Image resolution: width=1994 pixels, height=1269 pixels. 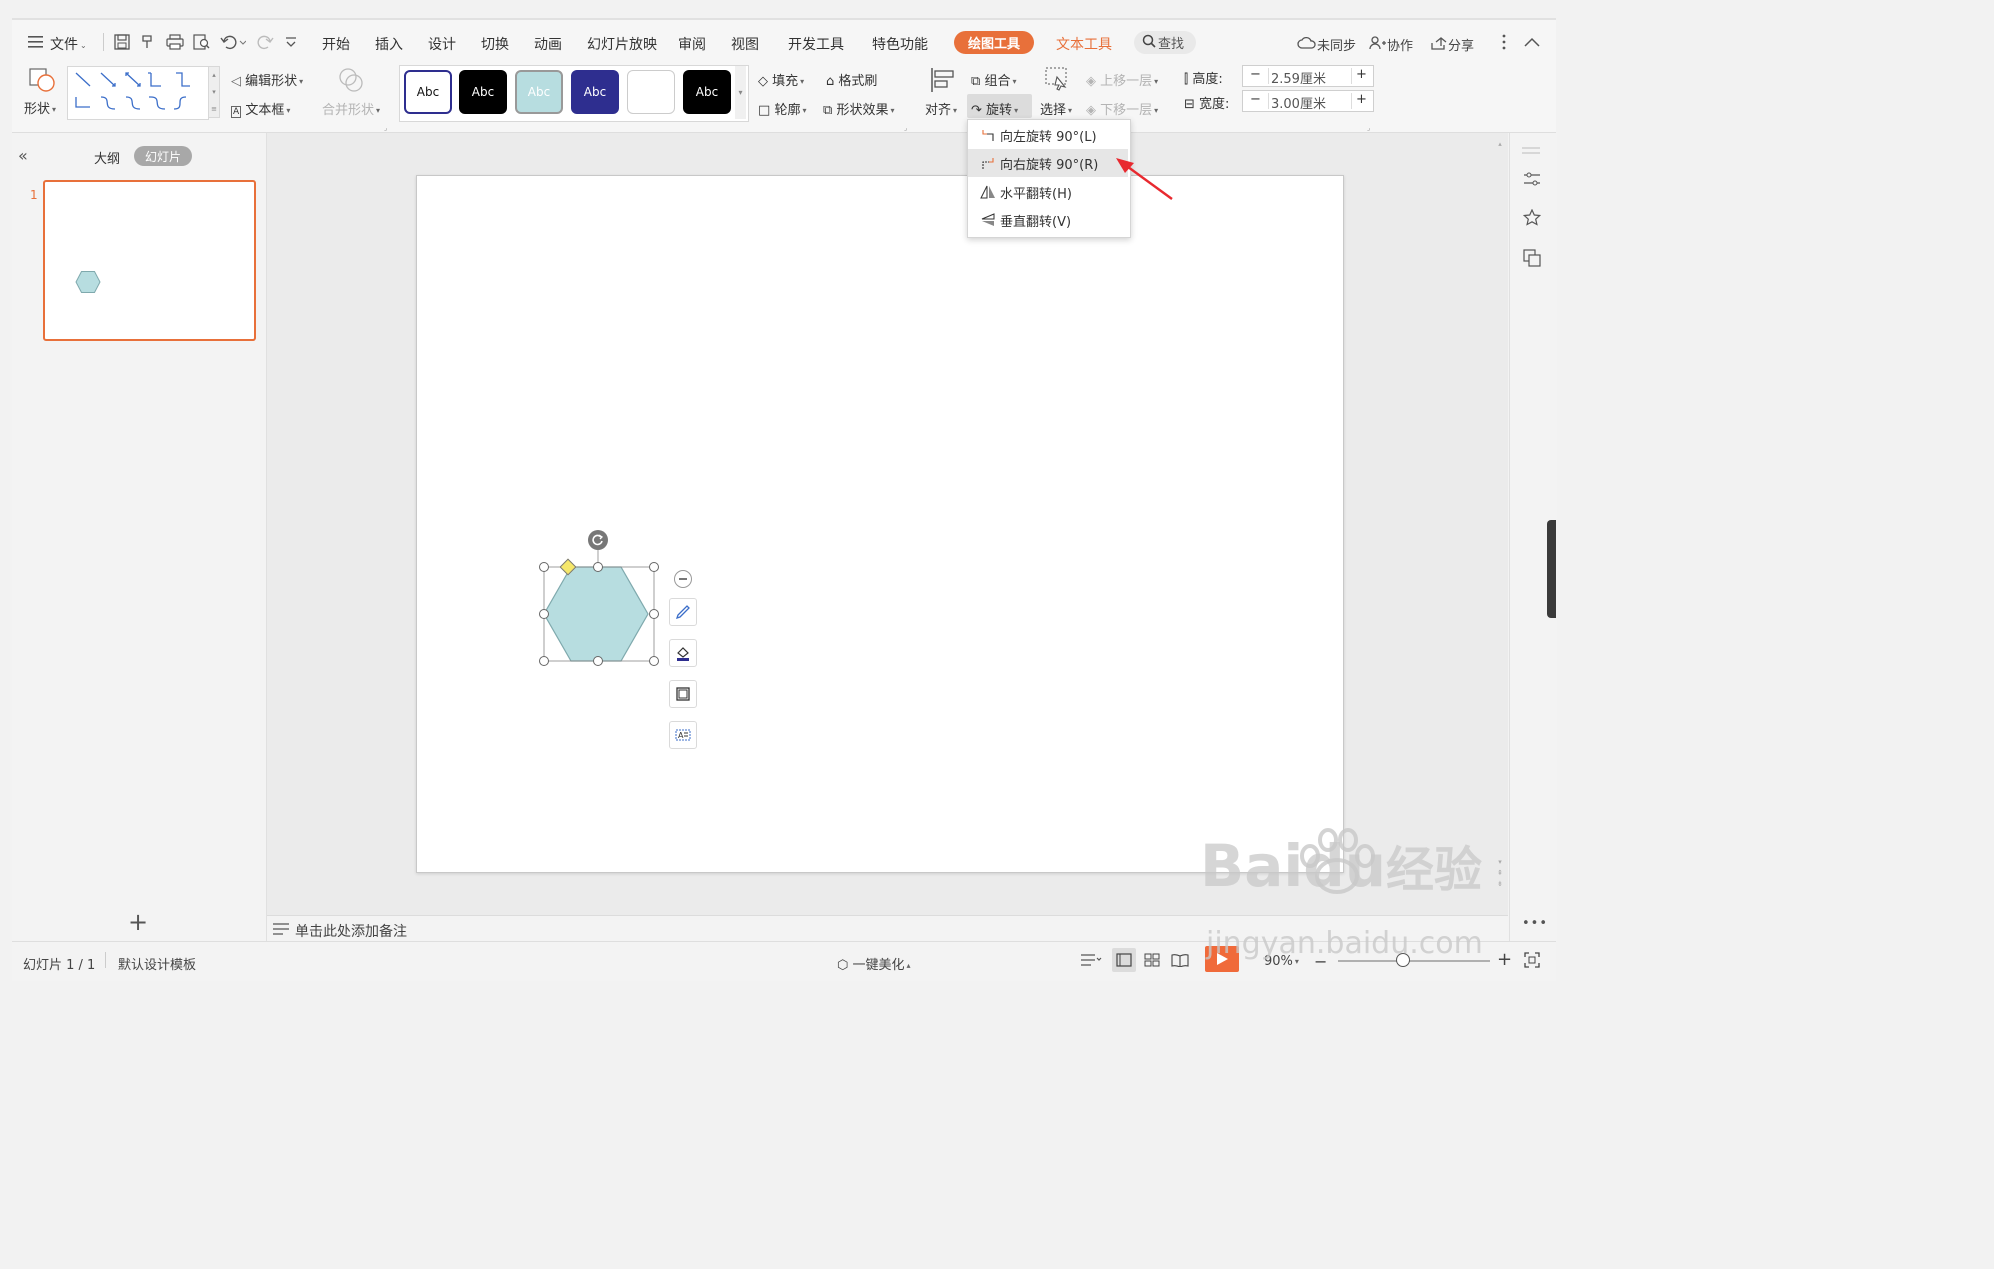 What do you see at coordinates (745, 44) in the screenshot?
I see `tab-view: 视图` at bounding box center [745, 44].